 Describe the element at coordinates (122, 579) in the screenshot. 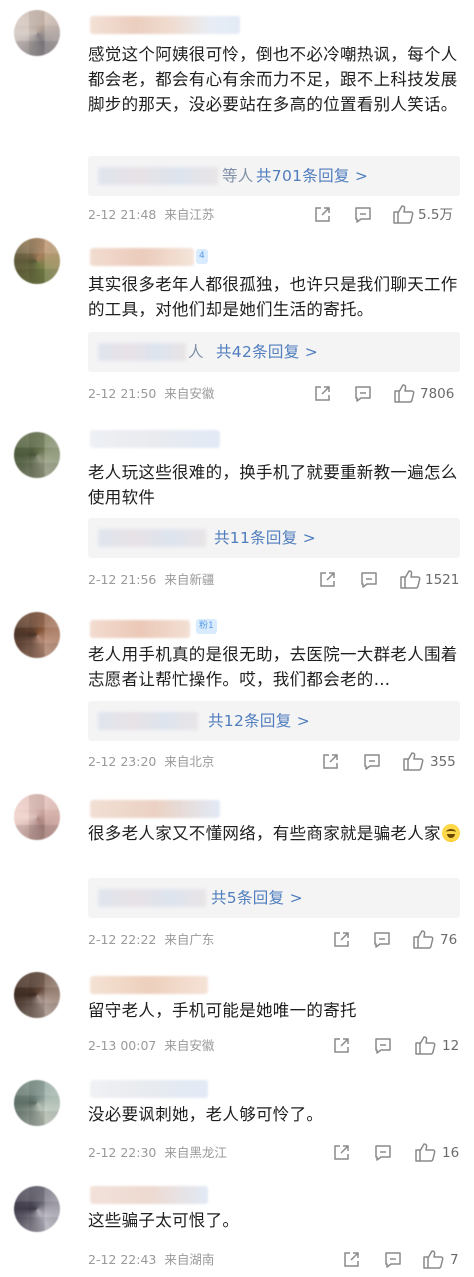

I see `comment-time: 2-12 21:56` at that location.